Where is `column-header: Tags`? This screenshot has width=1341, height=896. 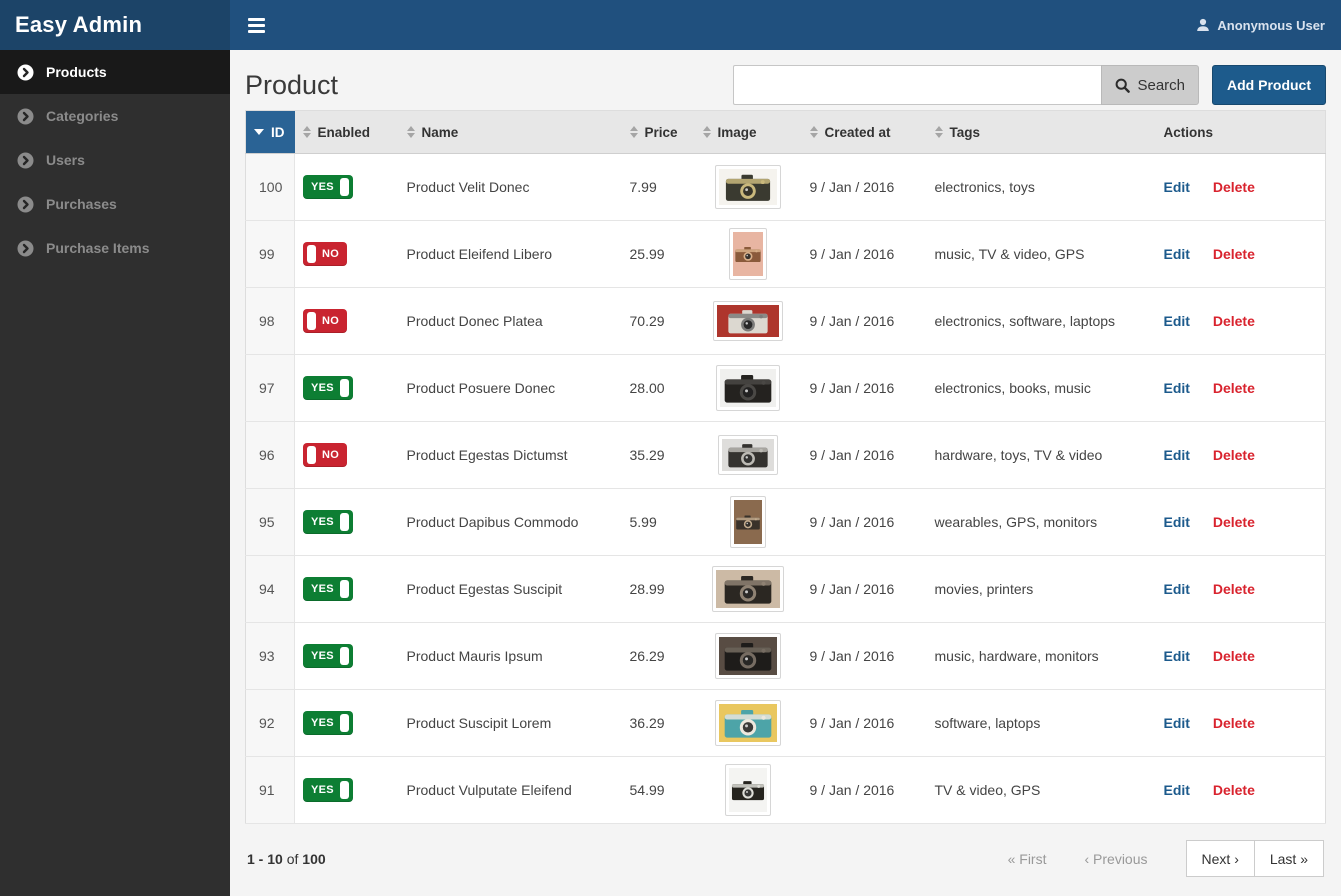
column-header: Tags is located at coordinates (1041, 132).